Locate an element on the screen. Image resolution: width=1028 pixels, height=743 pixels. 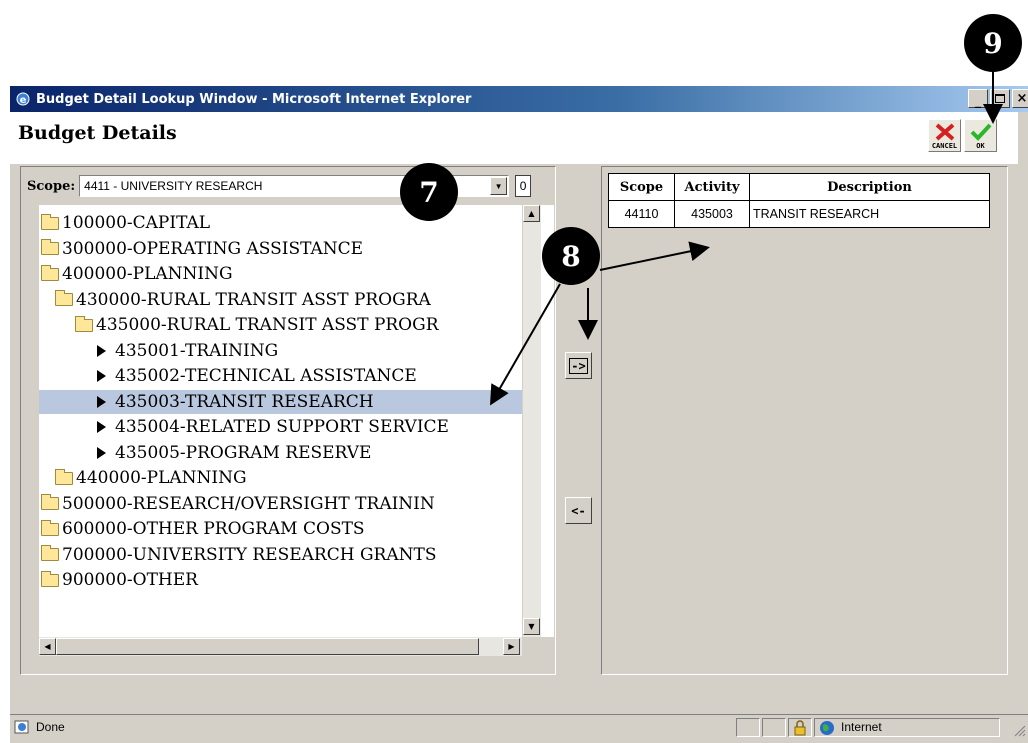
tree-item: 435004-RELATED SUPPORT SERVICE is located at coordinates (280, 427).